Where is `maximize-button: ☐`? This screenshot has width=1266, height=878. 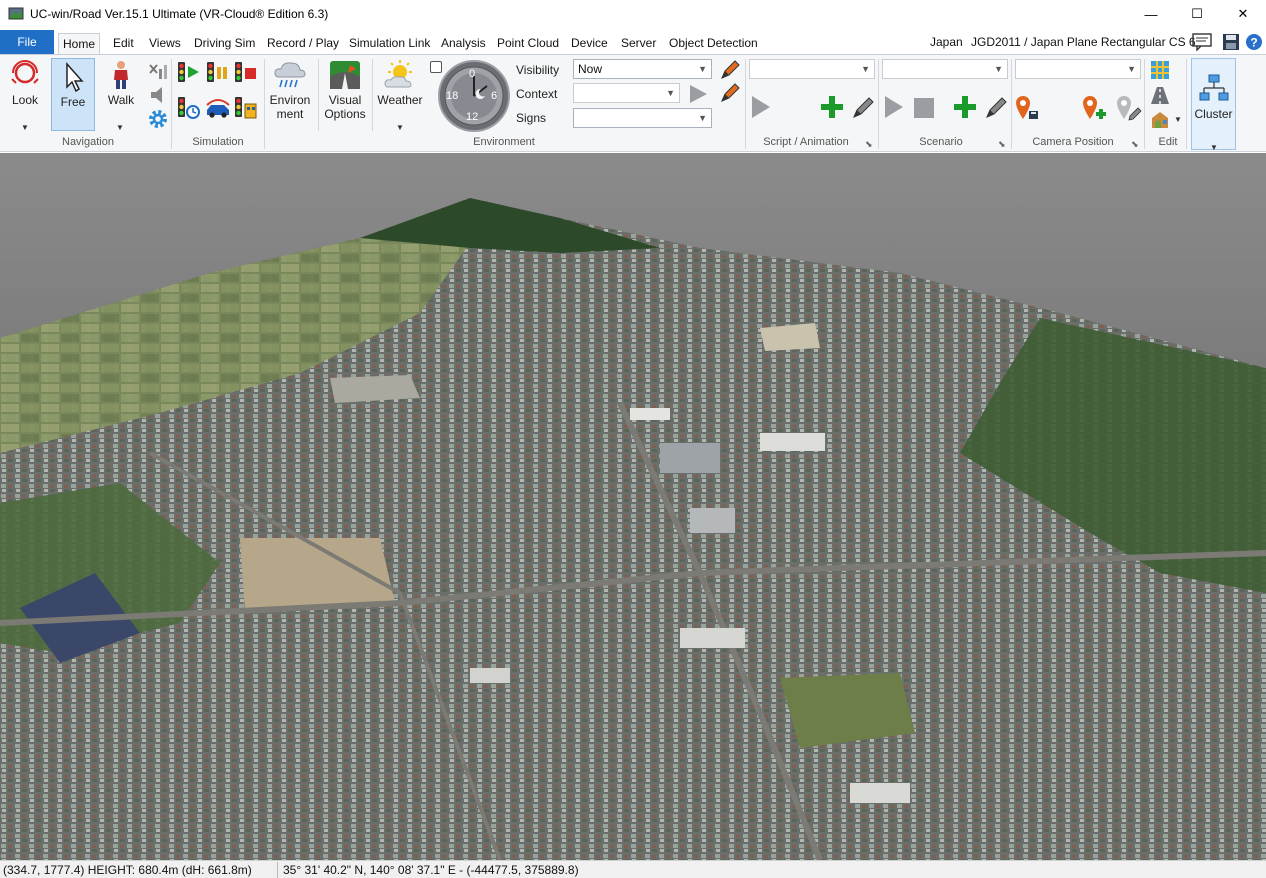 maximize-button: ☐ is located at coordinates (1197, 14).